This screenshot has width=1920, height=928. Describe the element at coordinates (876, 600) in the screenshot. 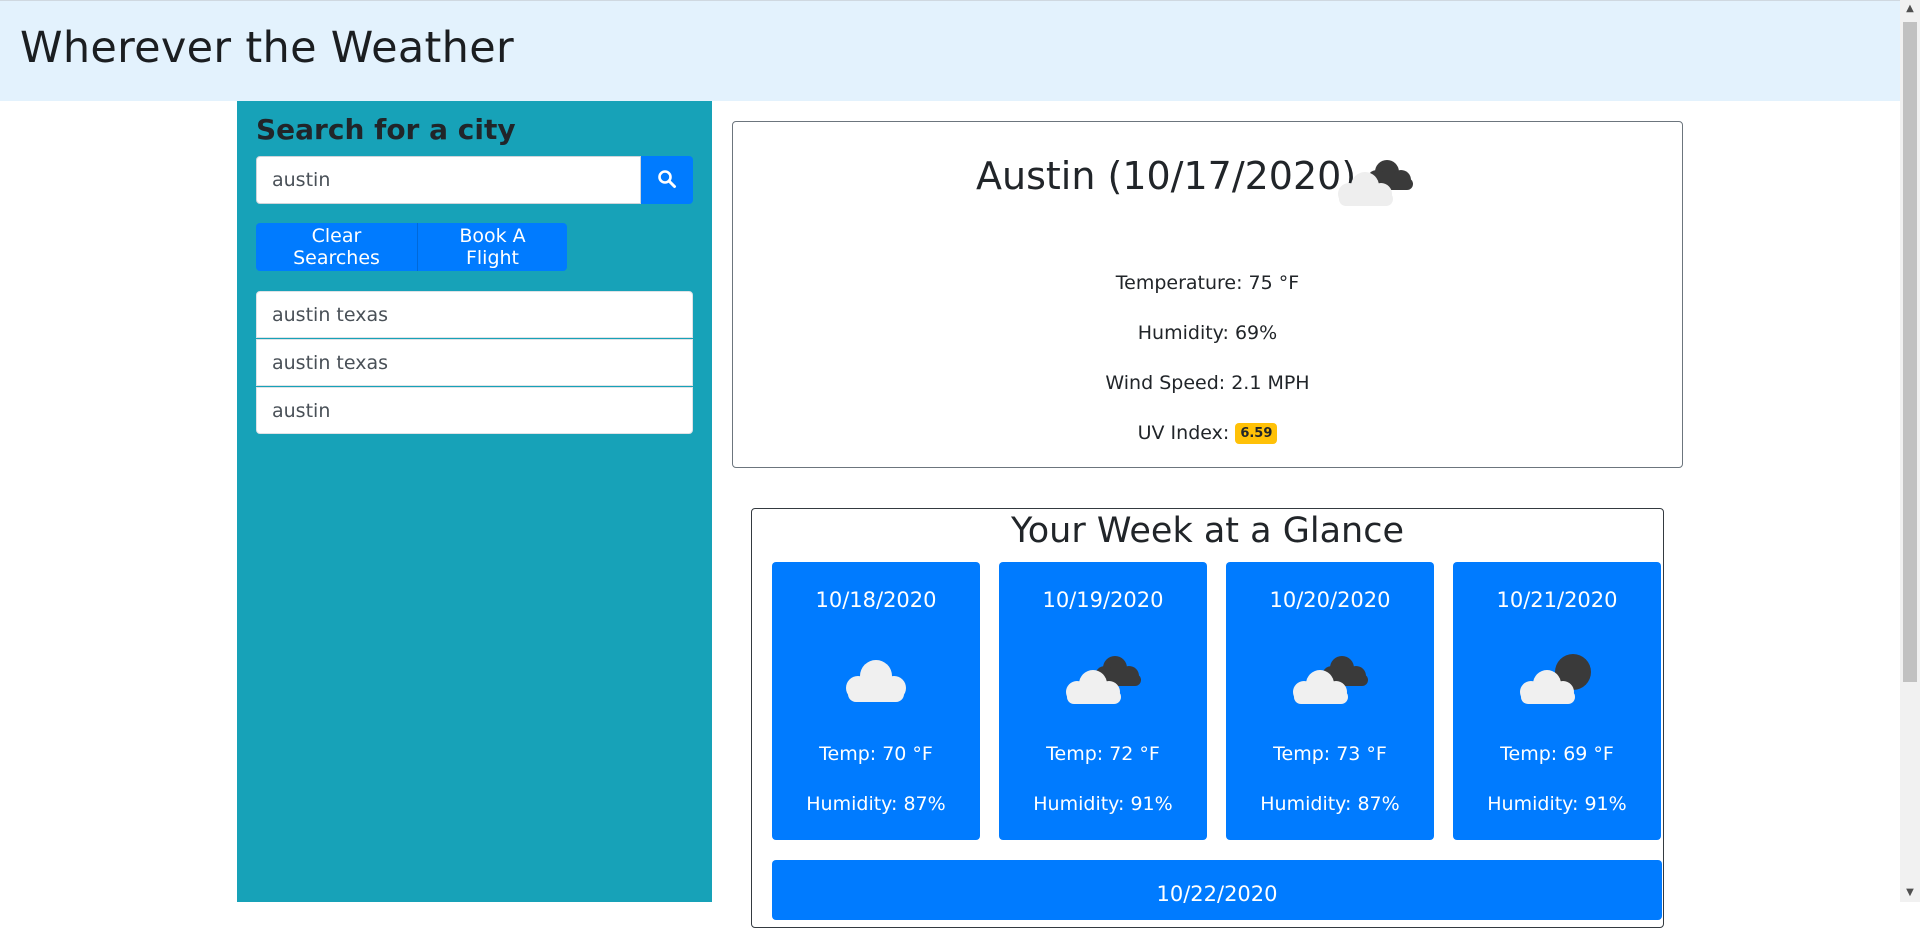

I see `forecast-date: 10/18/2020` at that location.